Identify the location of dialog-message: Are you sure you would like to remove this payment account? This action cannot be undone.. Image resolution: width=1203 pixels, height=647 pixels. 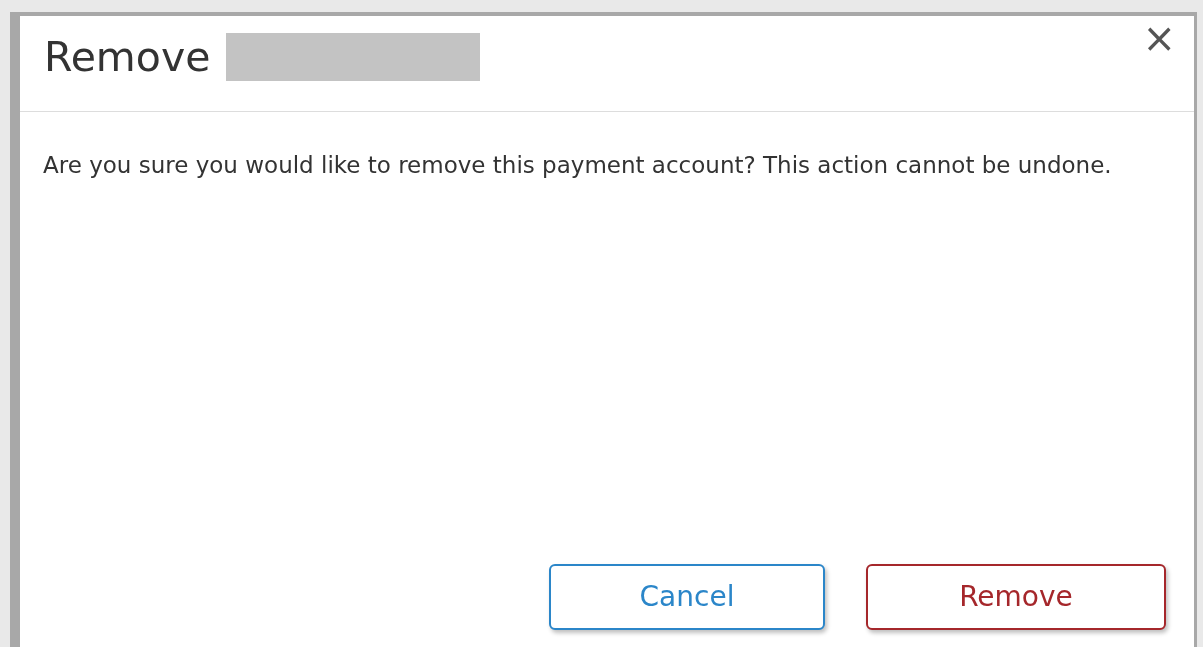
(577, 165).